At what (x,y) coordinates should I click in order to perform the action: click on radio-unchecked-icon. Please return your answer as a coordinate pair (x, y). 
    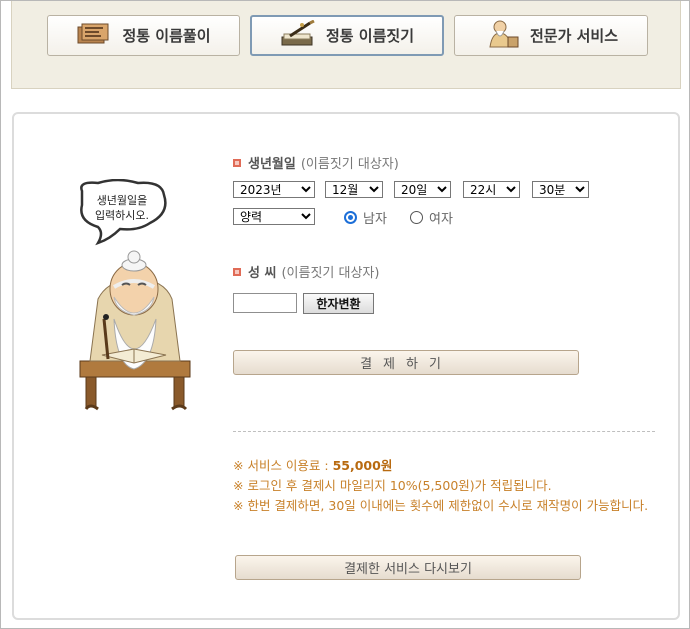
    Looking at the image, I should click on (416, 217).